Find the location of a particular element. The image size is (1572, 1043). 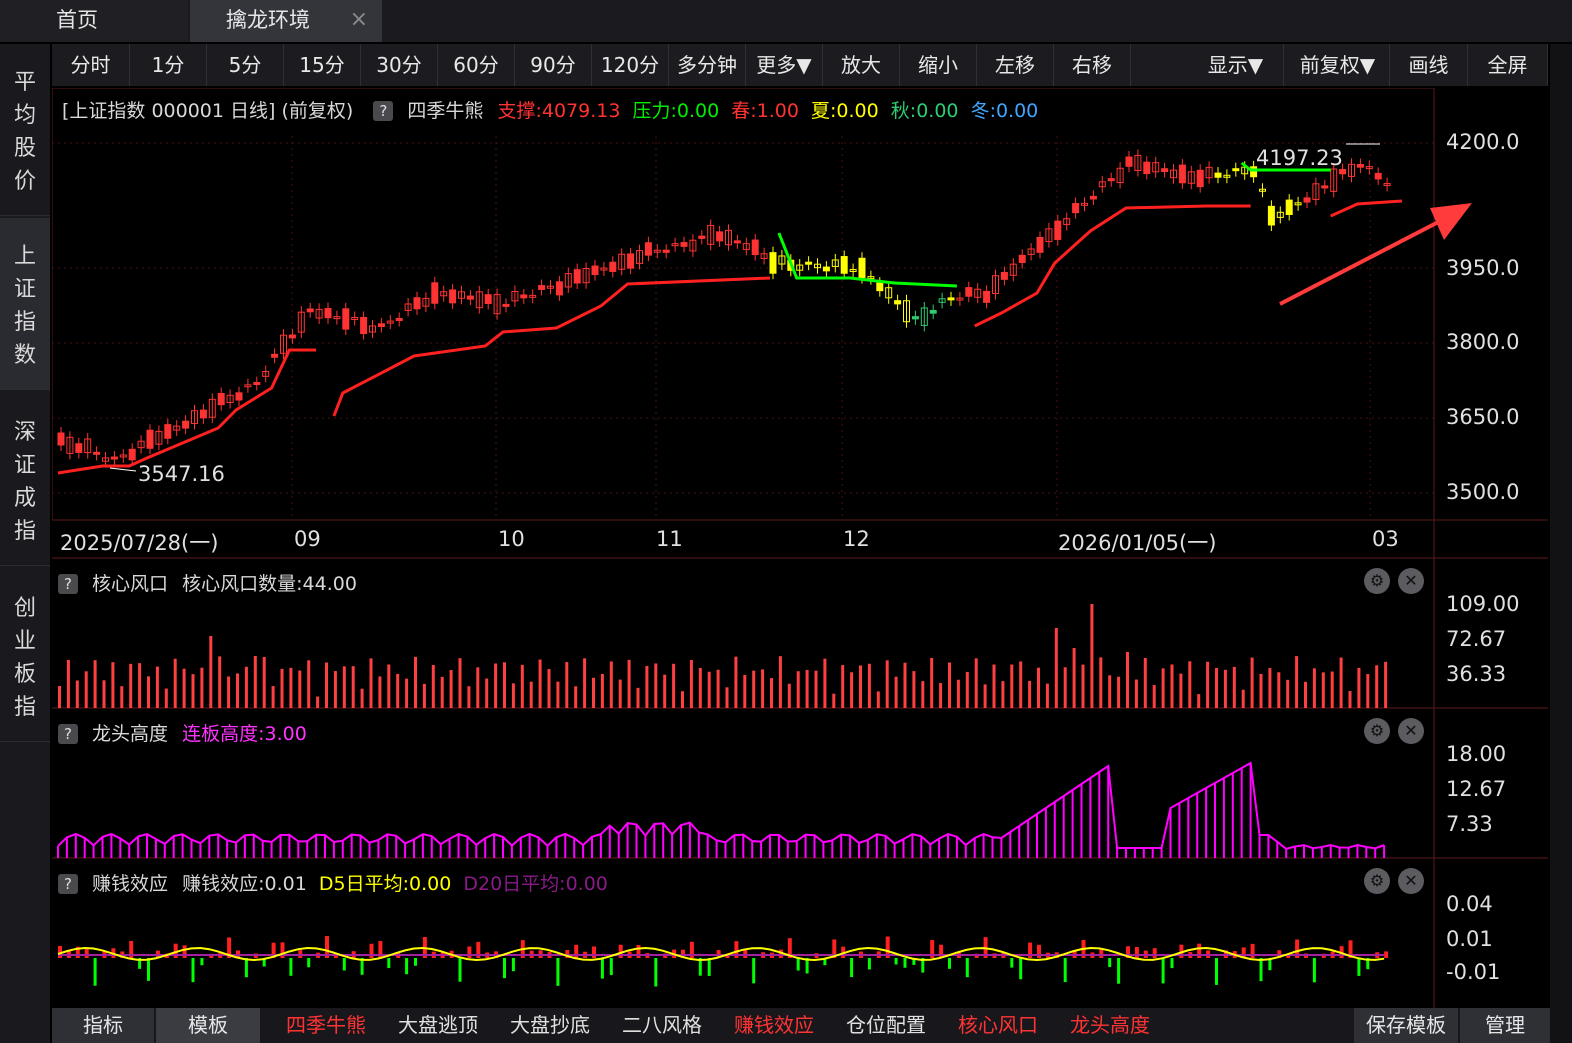

toolbar-btn-1: 1分 is located at coordinates (168, 65).